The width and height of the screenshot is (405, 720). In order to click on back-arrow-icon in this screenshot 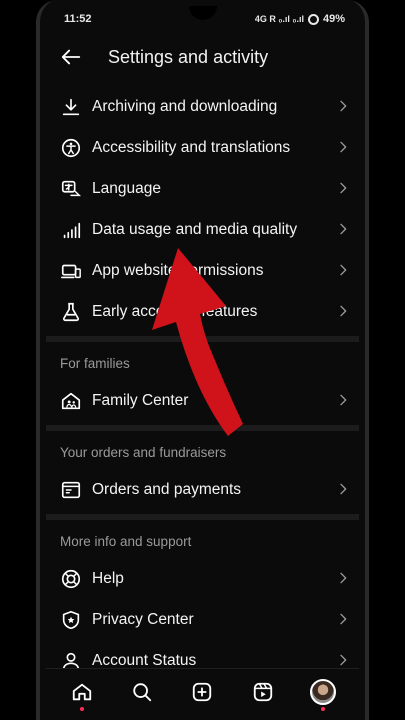, I will do `click(71, 57)`.